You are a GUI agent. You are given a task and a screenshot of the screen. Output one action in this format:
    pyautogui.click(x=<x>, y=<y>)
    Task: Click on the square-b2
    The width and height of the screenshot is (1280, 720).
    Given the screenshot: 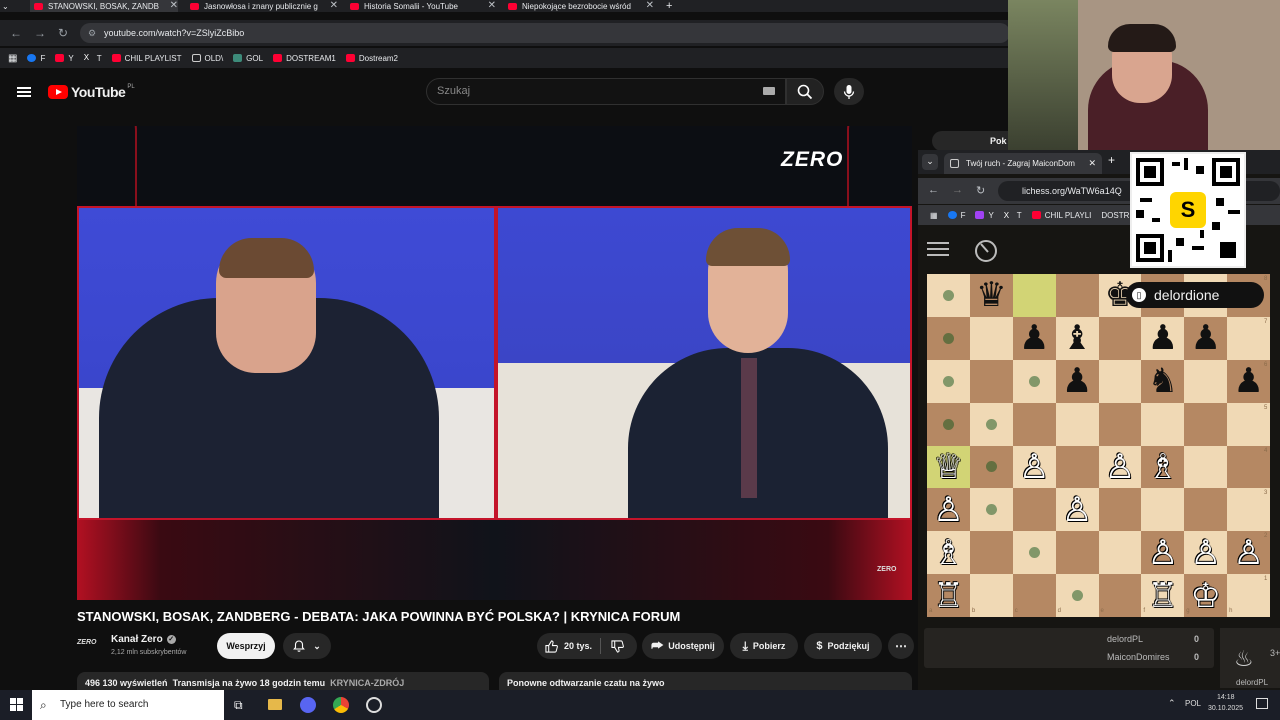 What is the action you would take?
    pyautogui.click(x=991, y=553)
    